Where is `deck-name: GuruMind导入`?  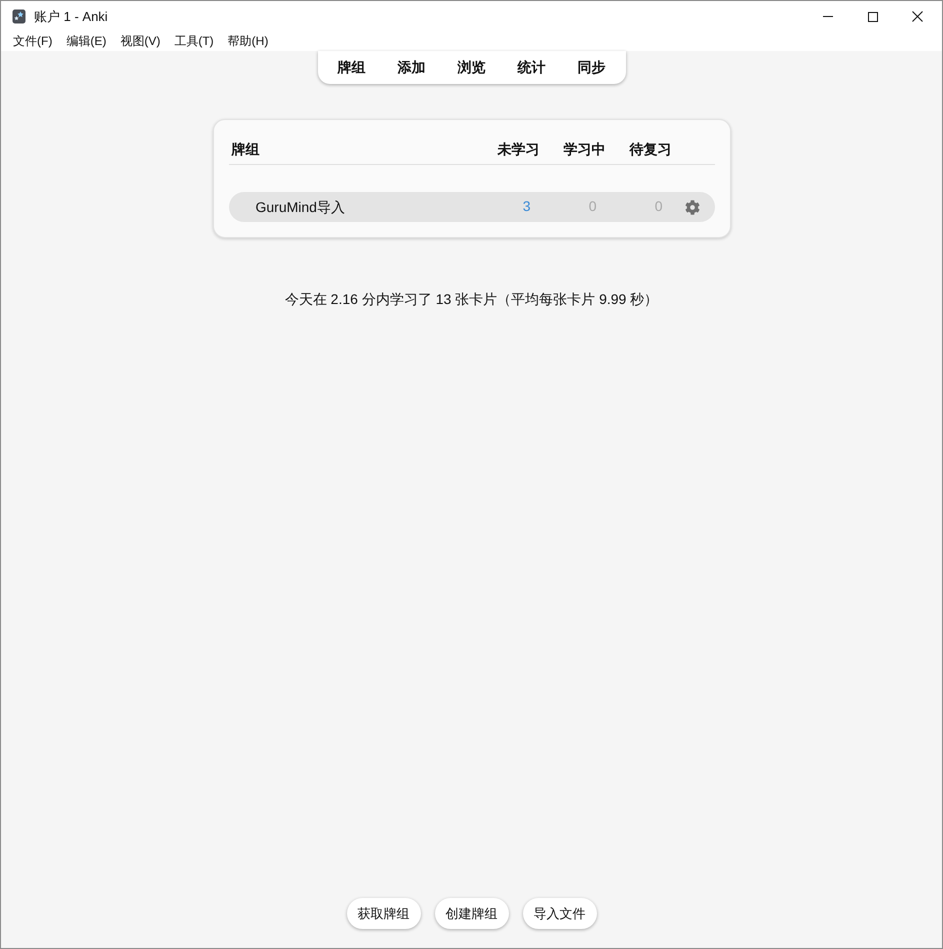 deck-name: GuruMind导入 is located at coordinates (351, 207).